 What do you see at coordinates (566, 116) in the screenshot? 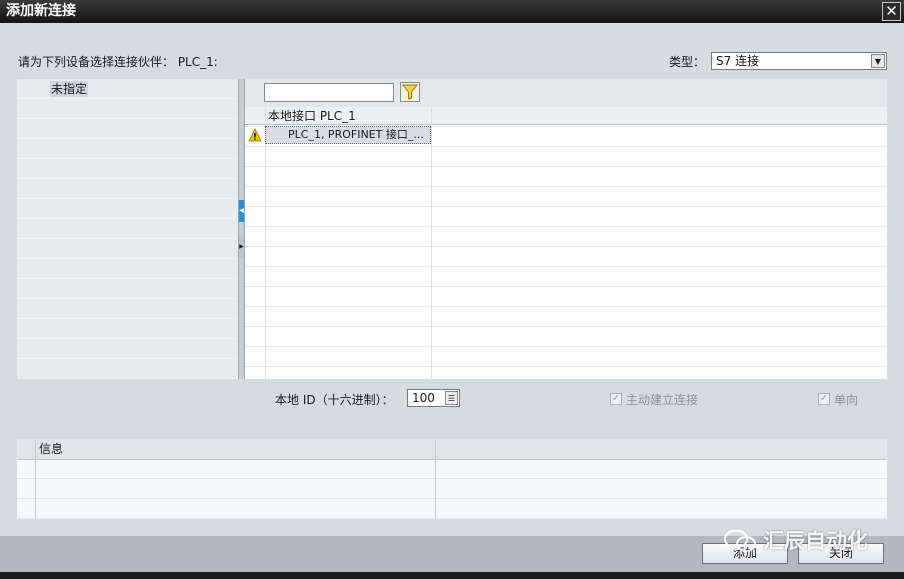
I see `grid-header: 本地接口 PLC_1` at bounding box center [566, 116].